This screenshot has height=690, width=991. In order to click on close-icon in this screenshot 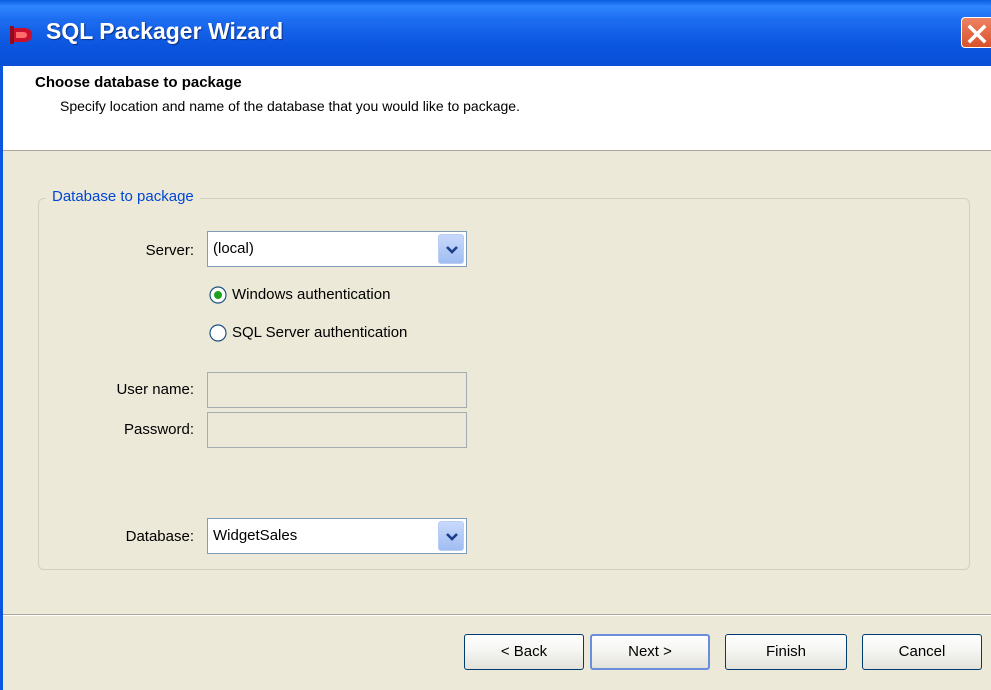, I will do `click(977, 34)`.